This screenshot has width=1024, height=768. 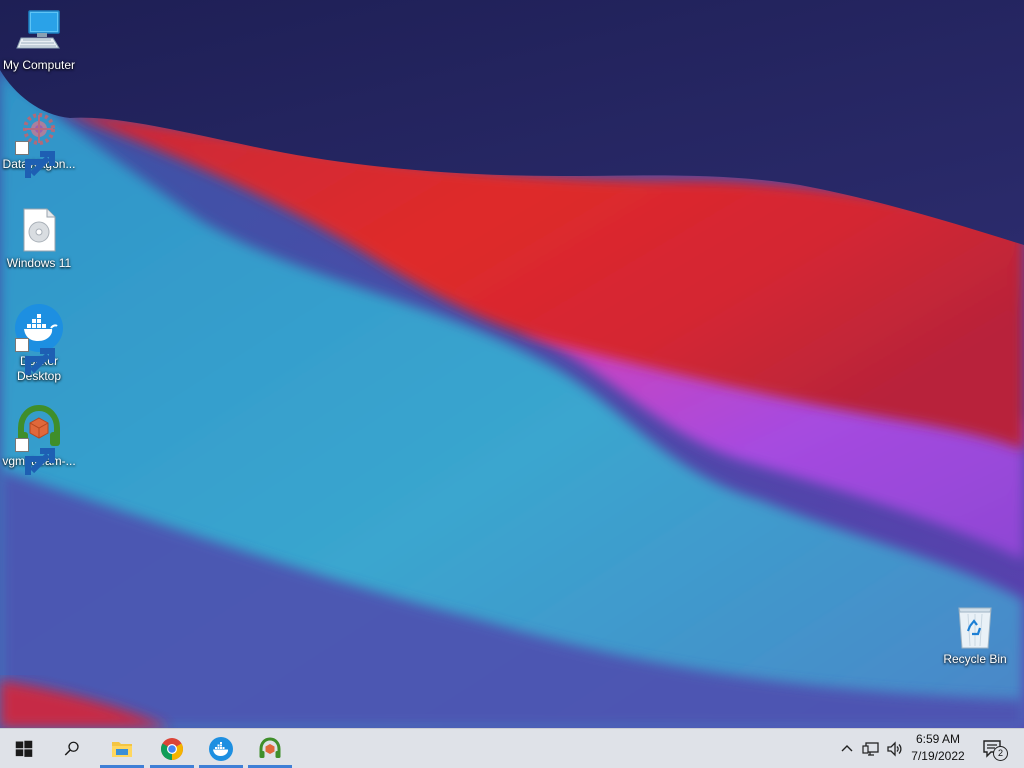 I want to click on taskbar-chrome, so click(x=172, y=748).